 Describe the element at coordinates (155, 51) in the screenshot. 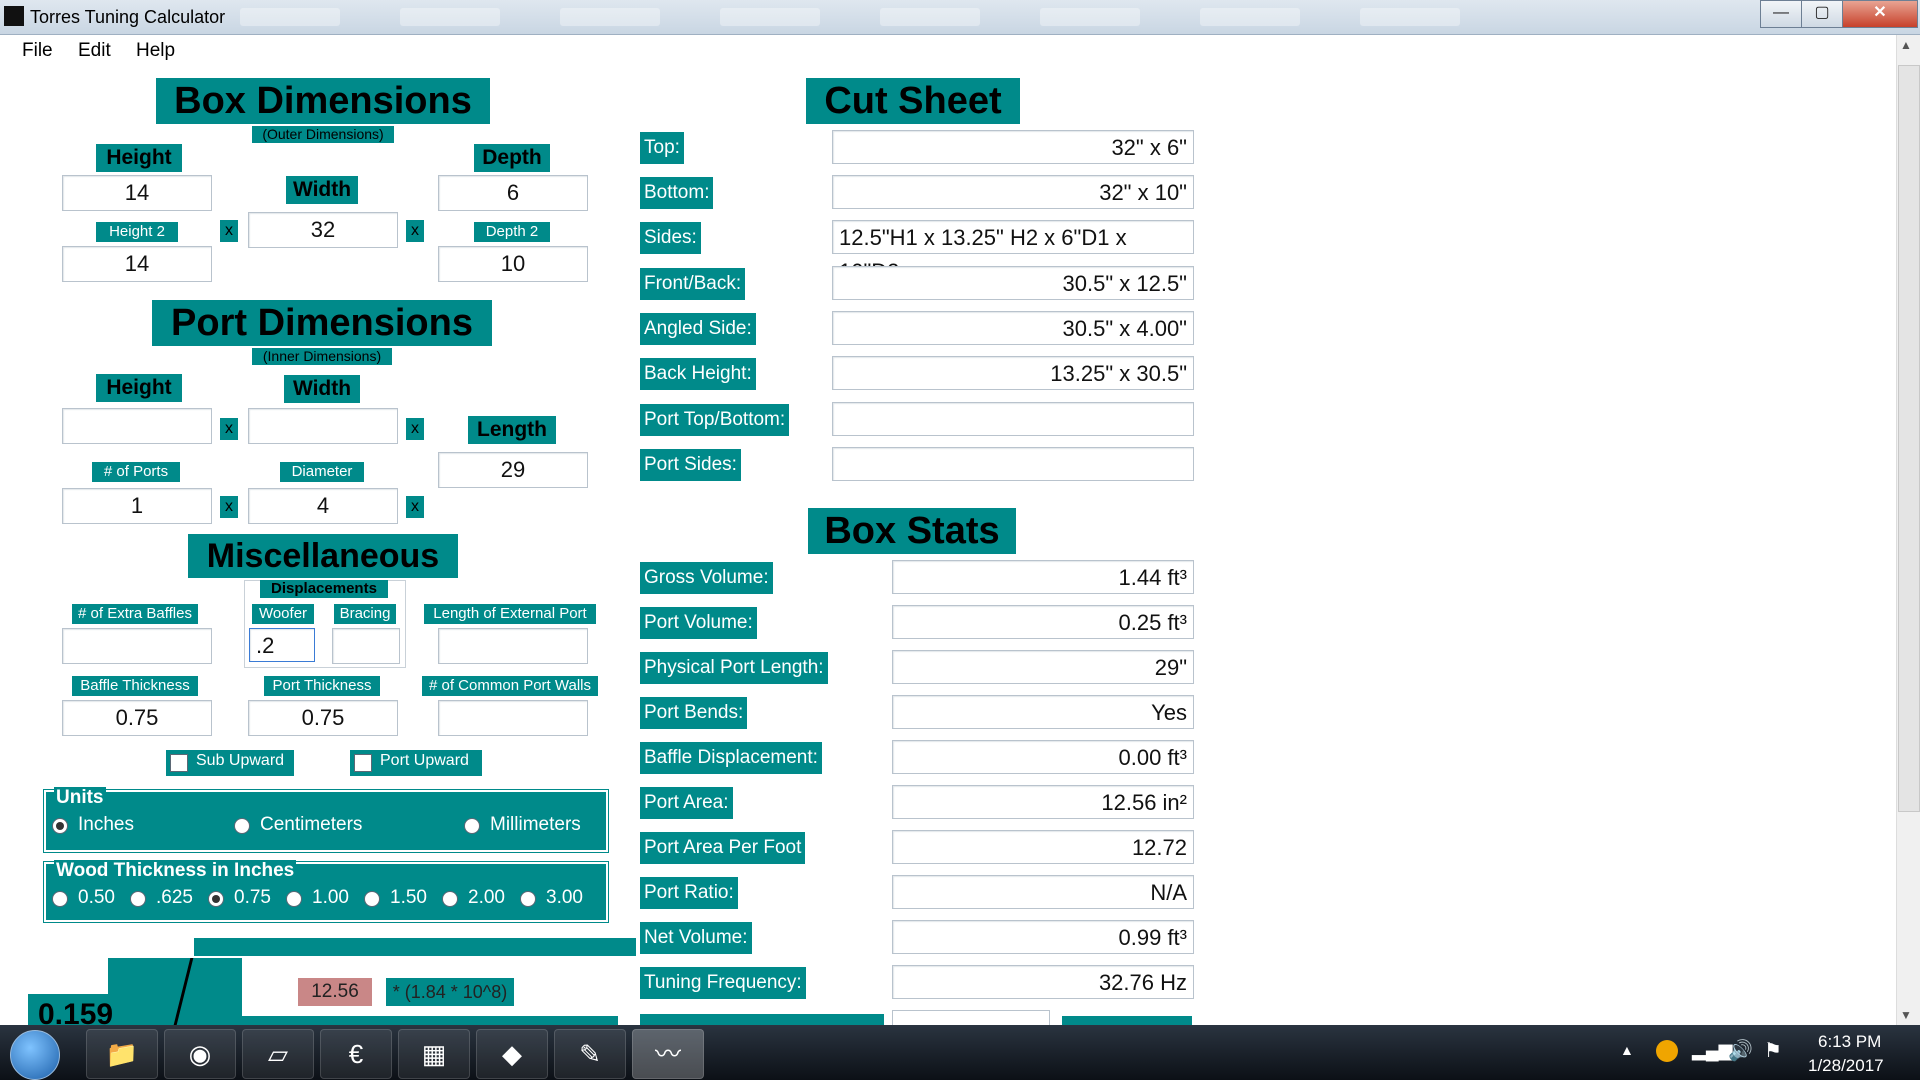

I see `menu-help: Help` at that location.